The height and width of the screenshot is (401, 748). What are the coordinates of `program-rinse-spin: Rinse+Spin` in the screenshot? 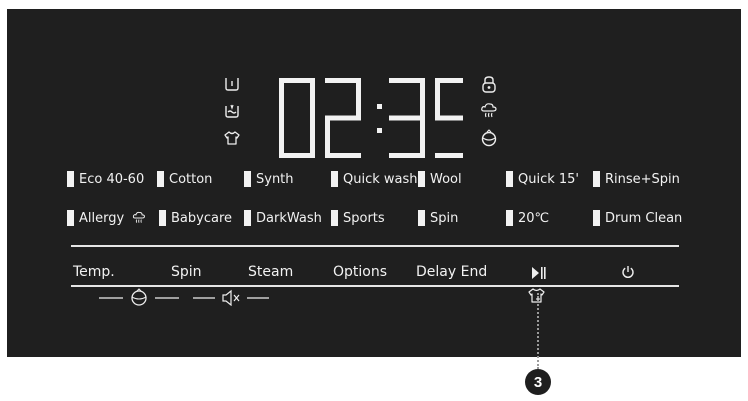 It's located at (636, 179).